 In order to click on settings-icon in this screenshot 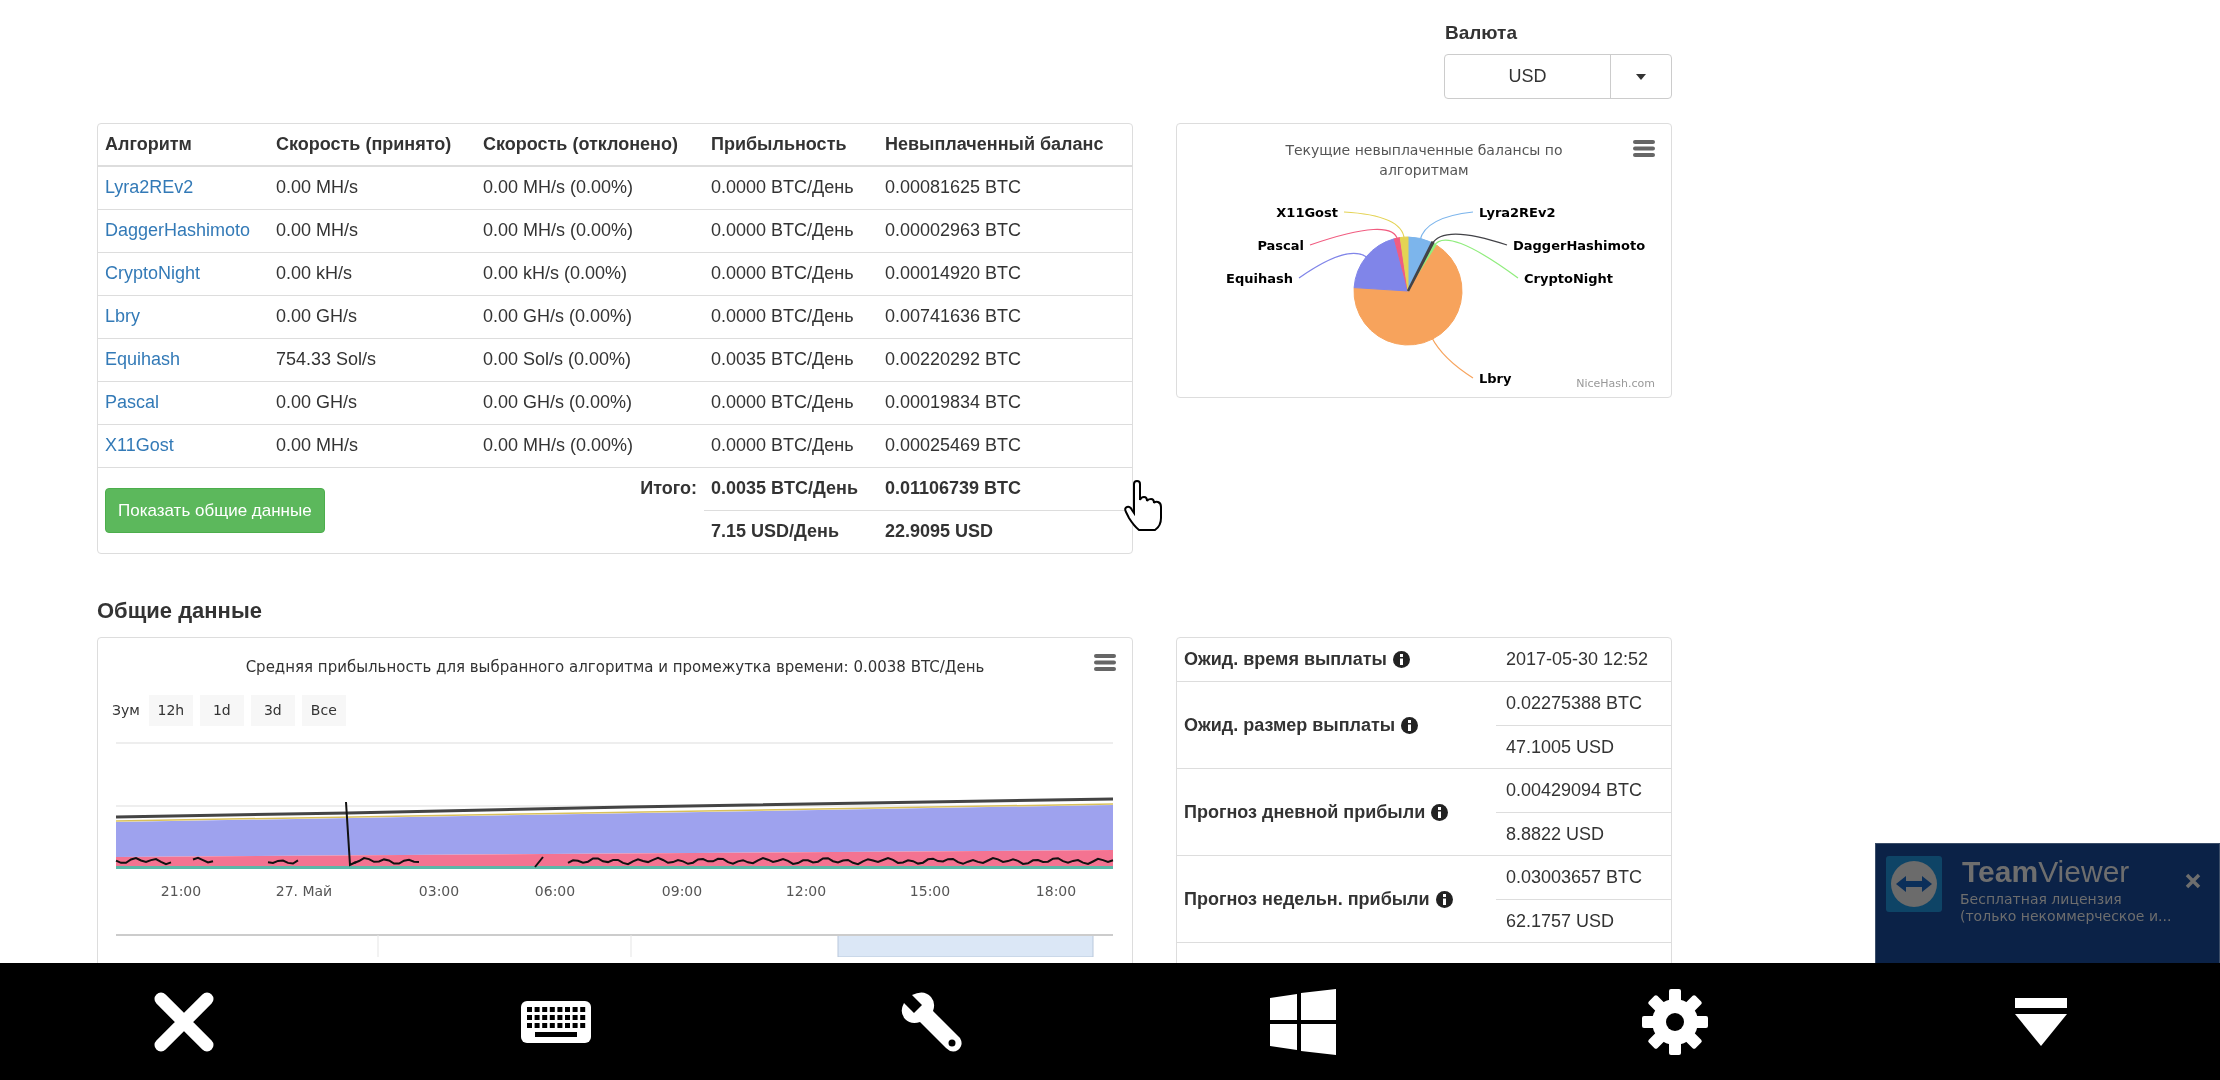, I will do `click(1675, 1021)`.